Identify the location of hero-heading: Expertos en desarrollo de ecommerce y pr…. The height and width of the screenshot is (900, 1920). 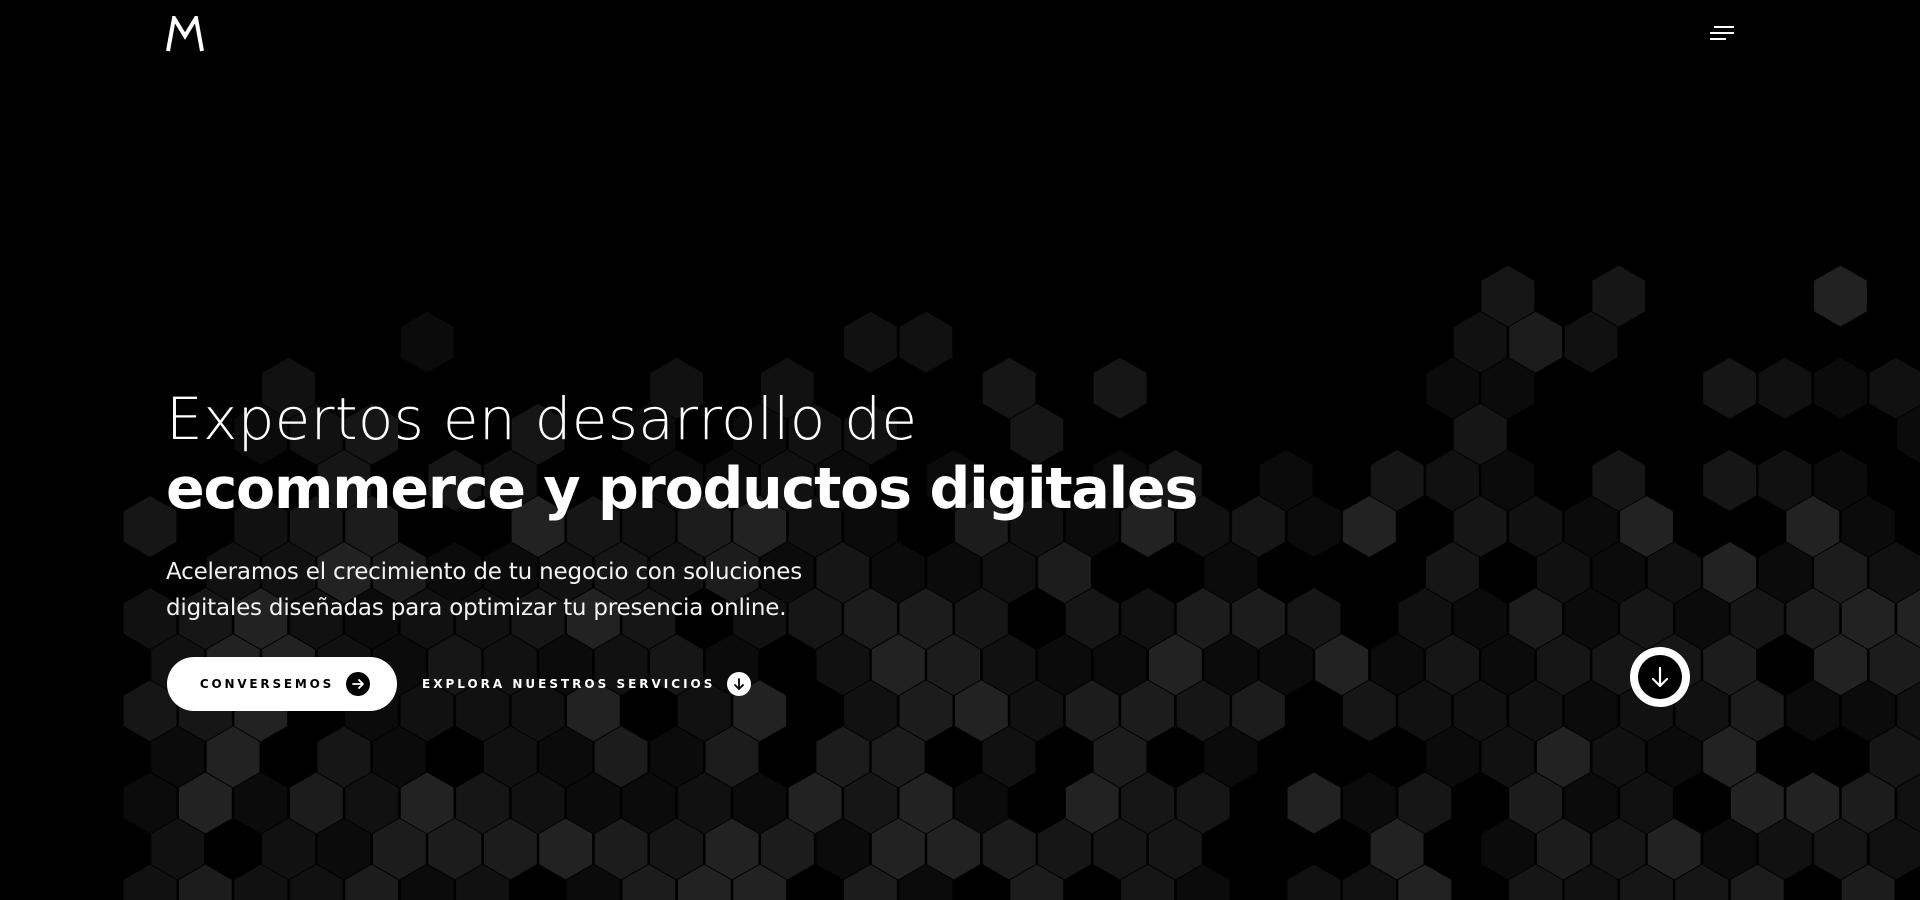
(766, 454).